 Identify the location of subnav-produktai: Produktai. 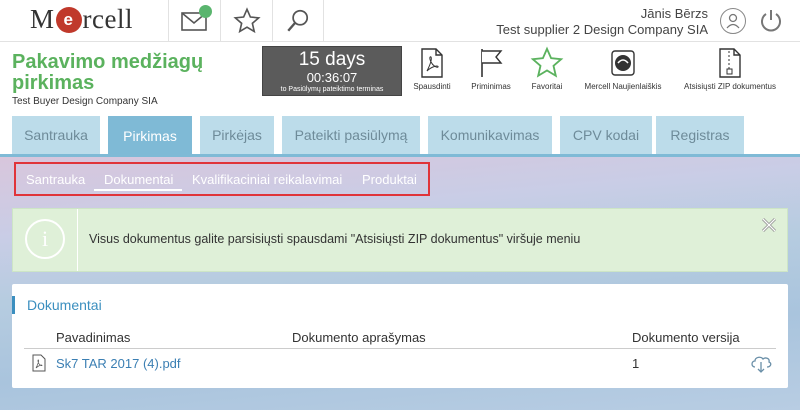
(389, 179).